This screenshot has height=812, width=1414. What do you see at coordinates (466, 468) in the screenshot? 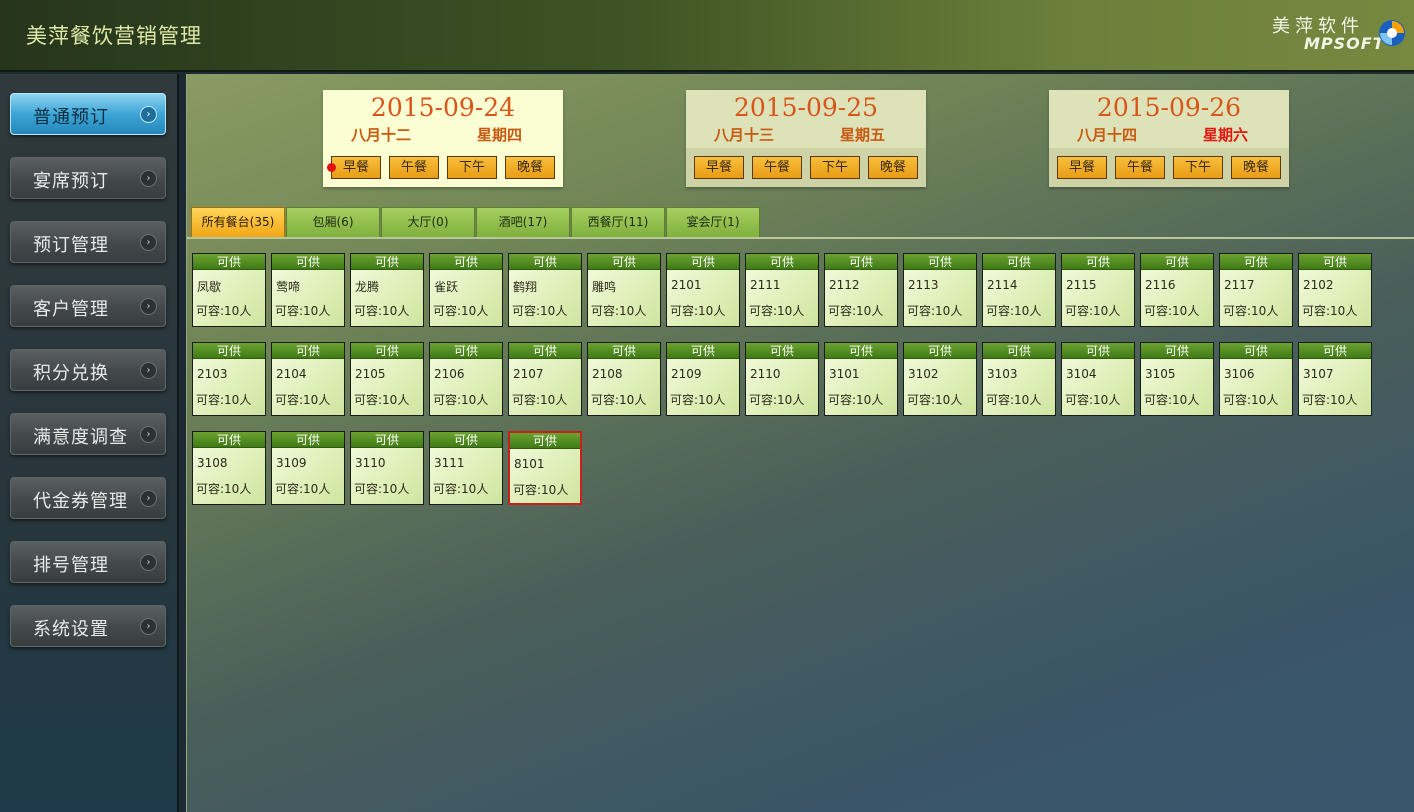
I see `table-cell: 可供 3111 可容:10人` at bounding box center [466, 468].